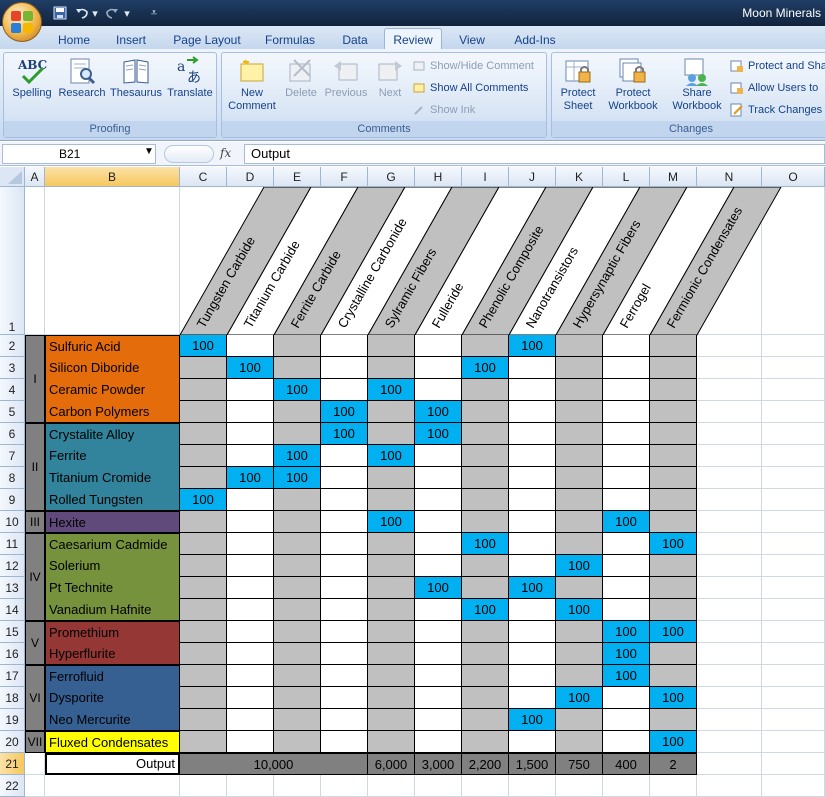  I want to click on column-header-e: E, so click(297, 177).